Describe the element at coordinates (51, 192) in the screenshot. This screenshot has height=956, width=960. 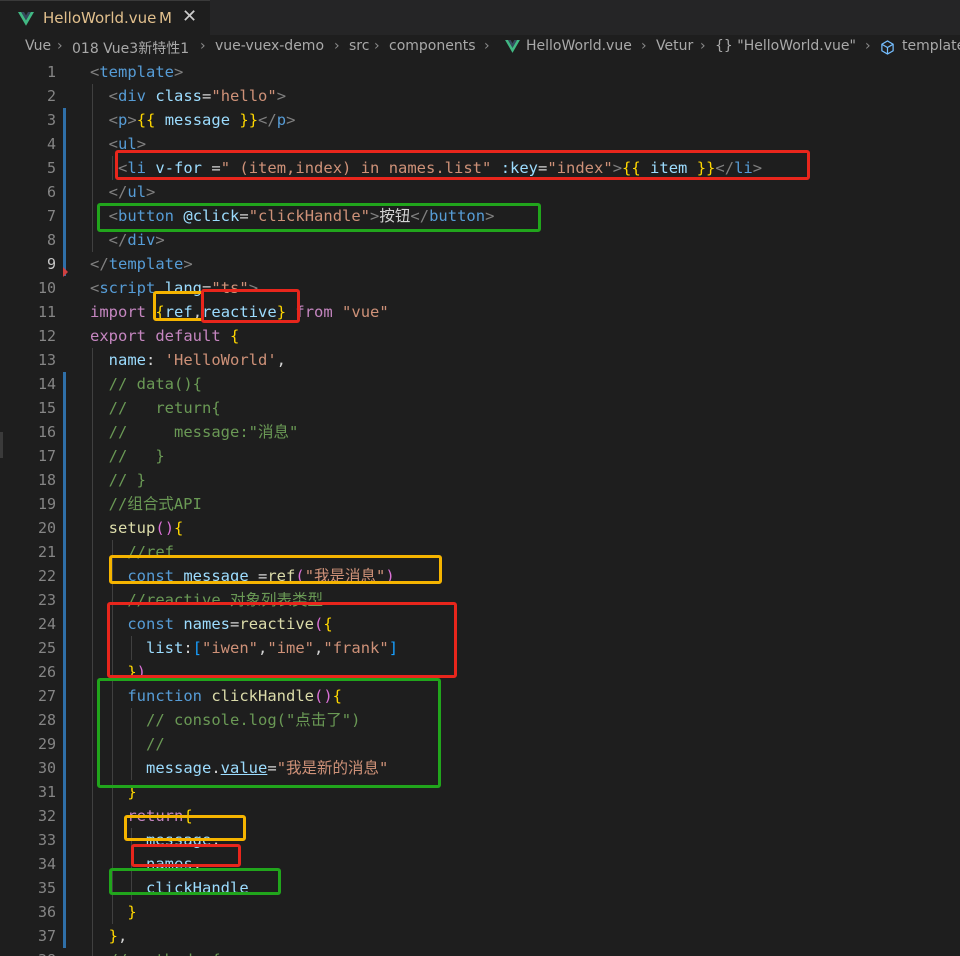
I see `line-number: 6` at that location.